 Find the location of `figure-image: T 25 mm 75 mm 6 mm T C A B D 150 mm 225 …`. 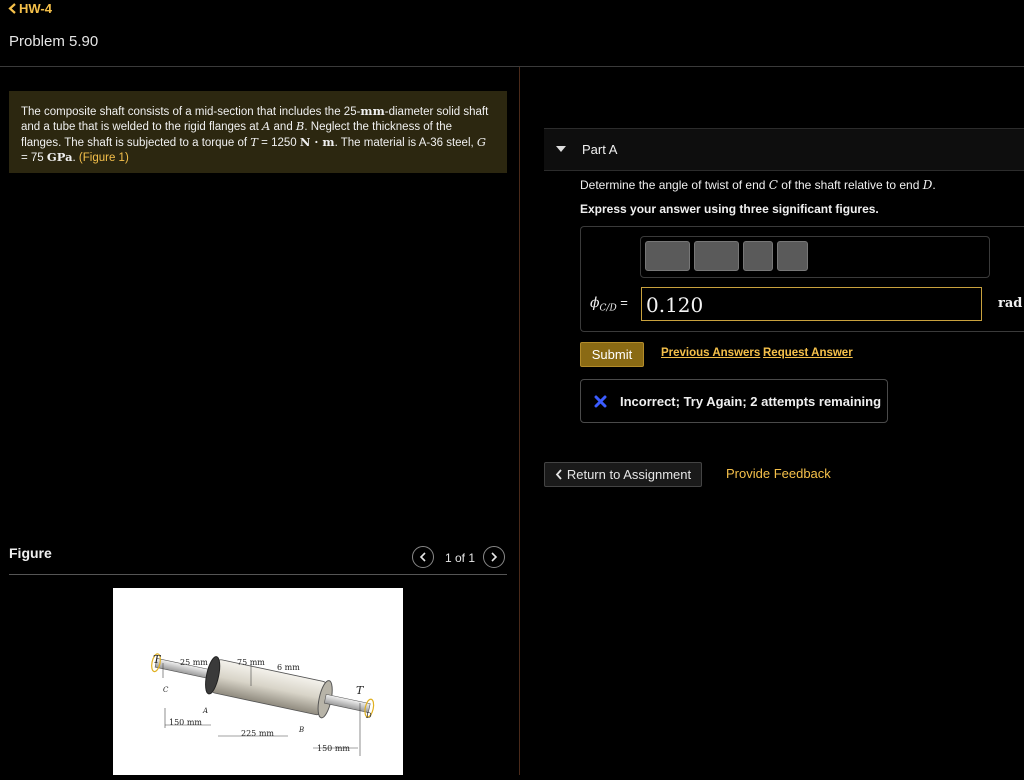

figure-image: T 25 mm 75 mm 6 mm T C A B D 150 mm 225 … is located at coordinates (258, 681).